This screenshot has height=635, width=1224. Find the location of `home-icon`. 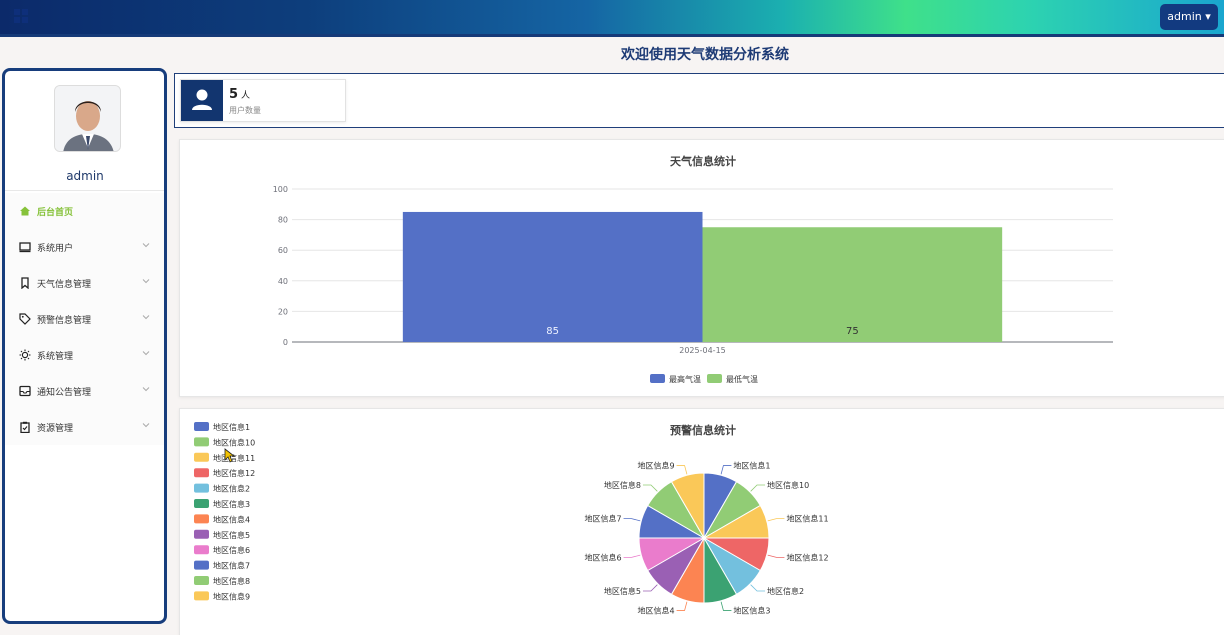

home-icon is located at coordinates (25, 211).